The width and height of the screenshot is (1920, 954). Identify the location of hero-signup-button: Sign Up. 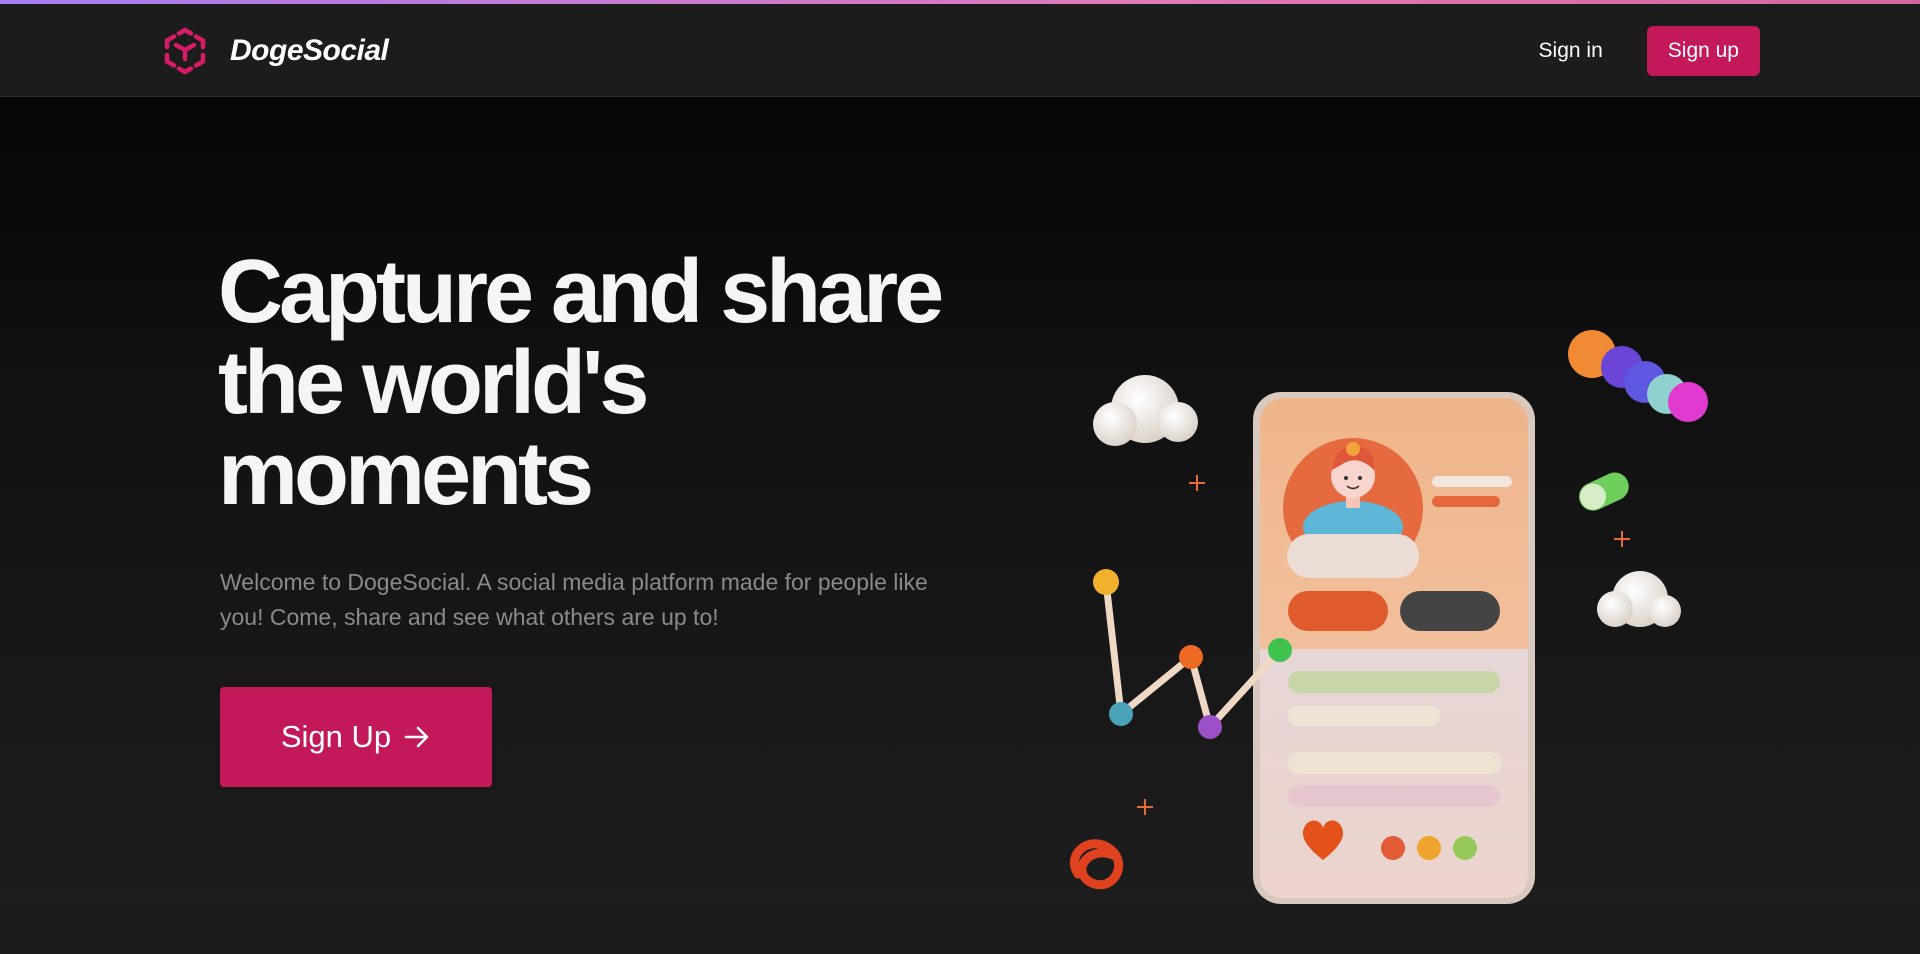
(356, 737).